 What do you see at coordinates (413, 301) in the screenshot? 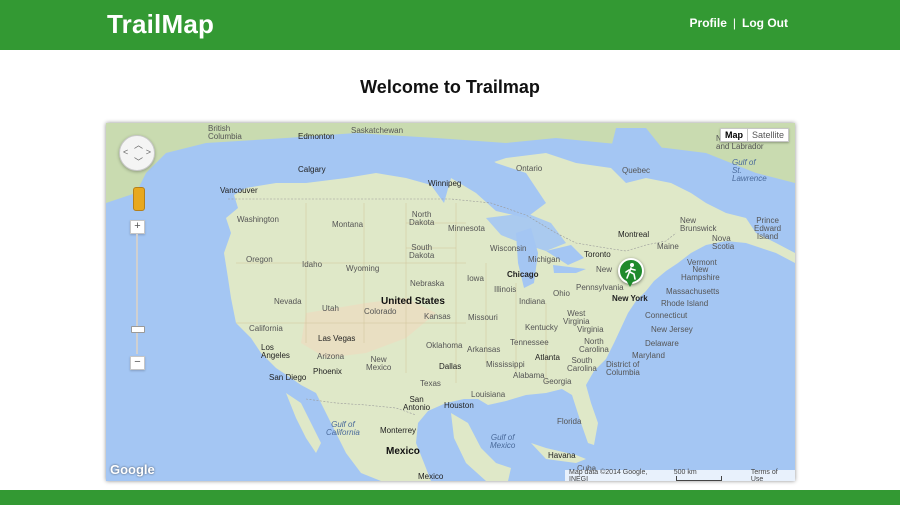
I see `map-label-united-states: United States` at bounding box center [413, 301].